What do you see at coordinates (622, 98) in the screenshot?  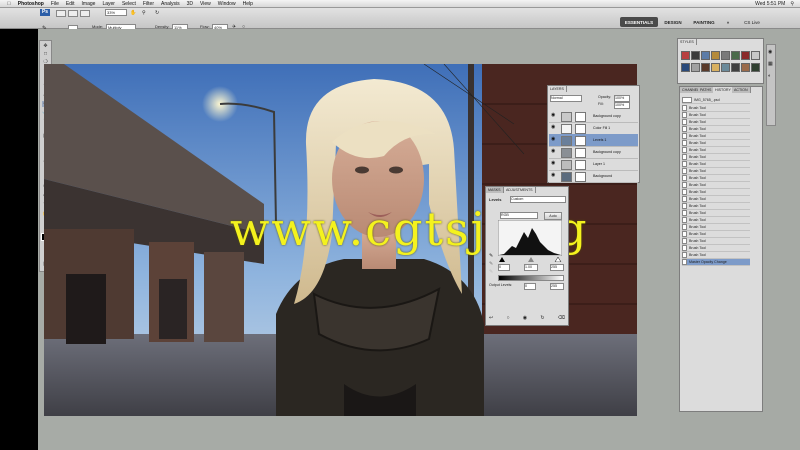 I see `opacity-field: 100%` at bounding box center [622, 98].